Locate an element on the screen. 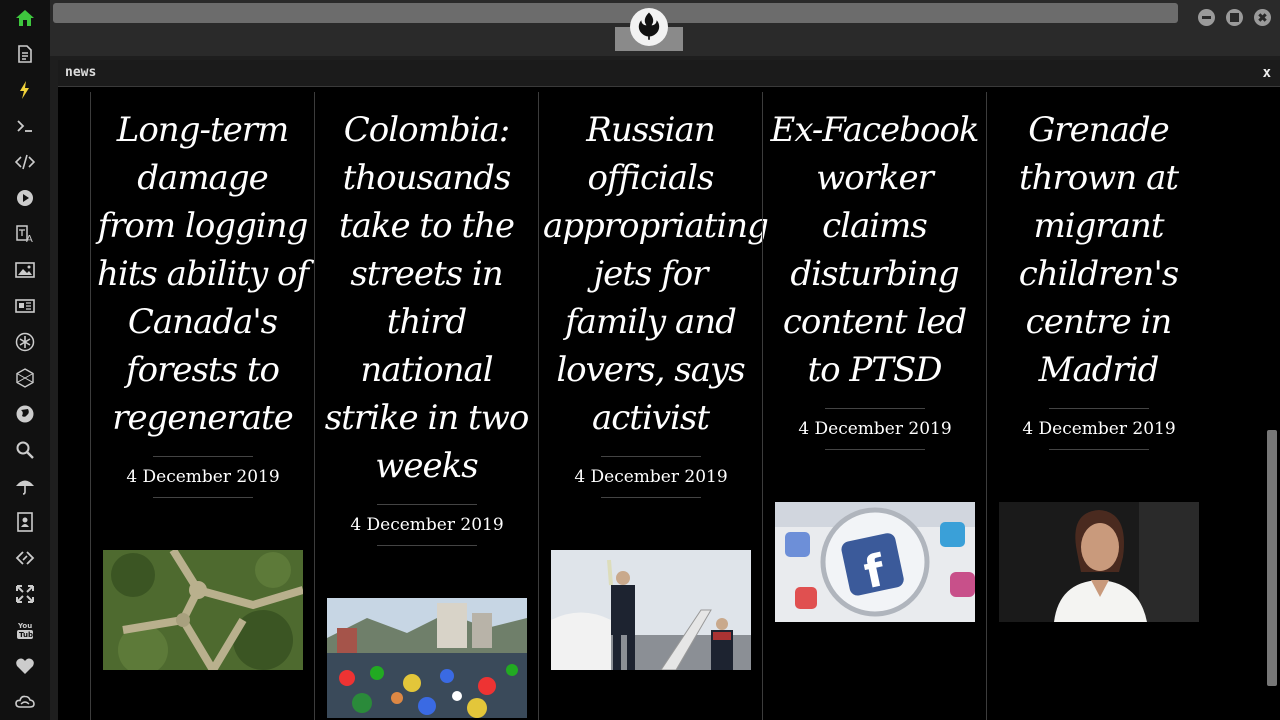 This screenshot has height=720, width=1280. expand-icon is located at coordinates (25, 594).